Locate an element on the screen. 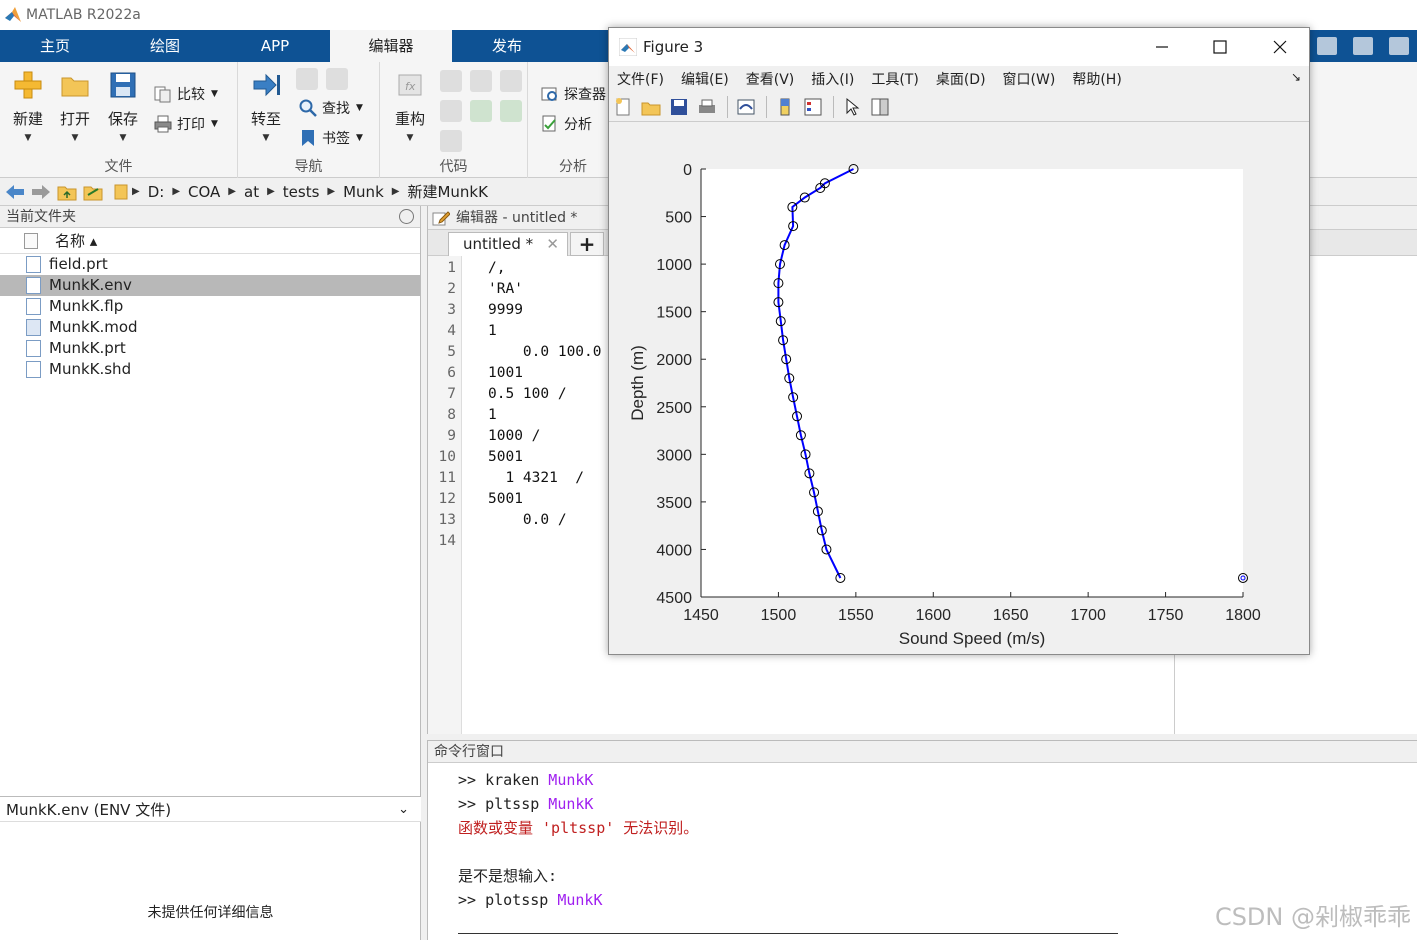 This screenshot has height=940, width=1417. crumb-drive: D: is located at coordinates (156, 192).